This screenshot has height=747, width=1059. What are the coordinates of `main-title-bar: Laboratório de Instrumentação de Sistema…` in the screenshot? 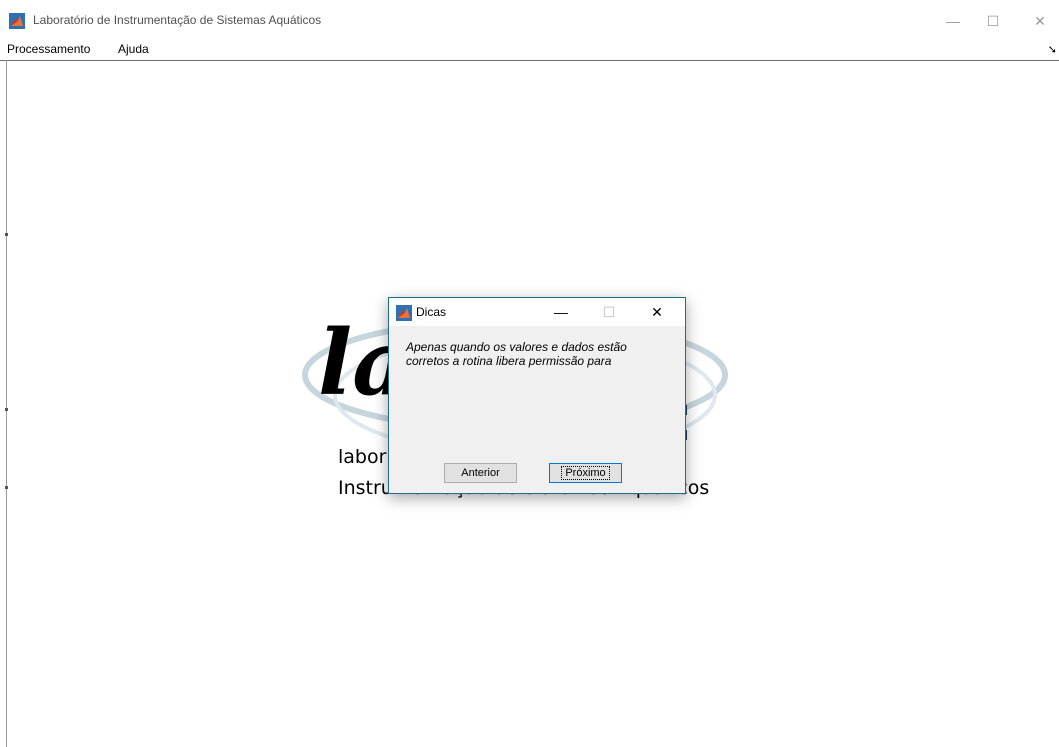 It's located at (529, 20).